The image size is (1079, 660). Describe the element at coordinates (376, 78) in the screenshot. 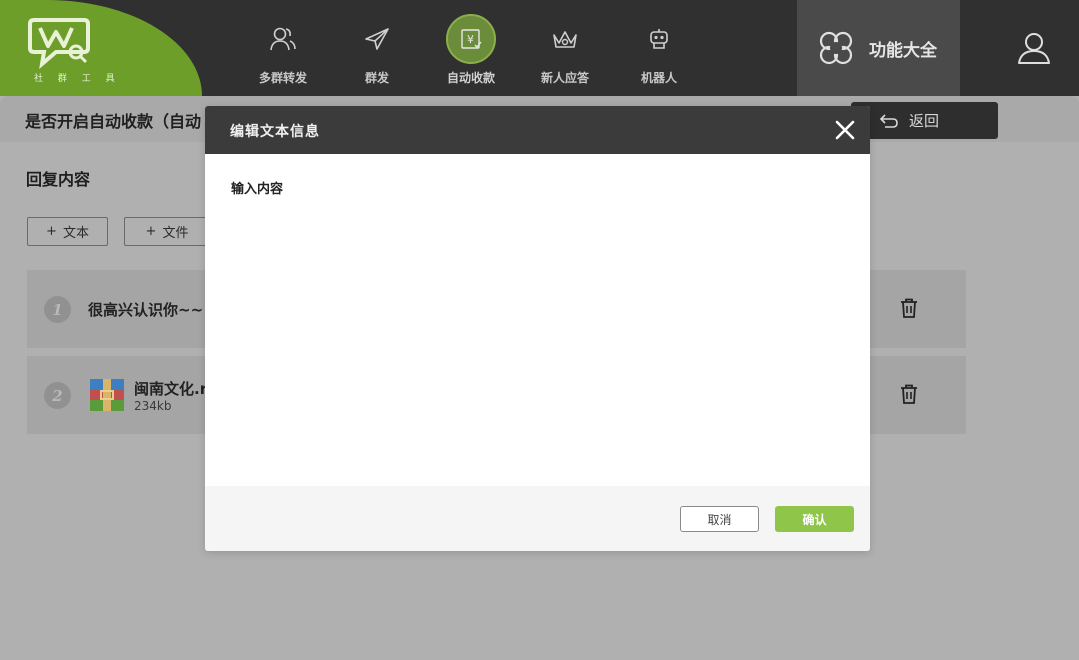

I see `nav-label: 群发` at that location.